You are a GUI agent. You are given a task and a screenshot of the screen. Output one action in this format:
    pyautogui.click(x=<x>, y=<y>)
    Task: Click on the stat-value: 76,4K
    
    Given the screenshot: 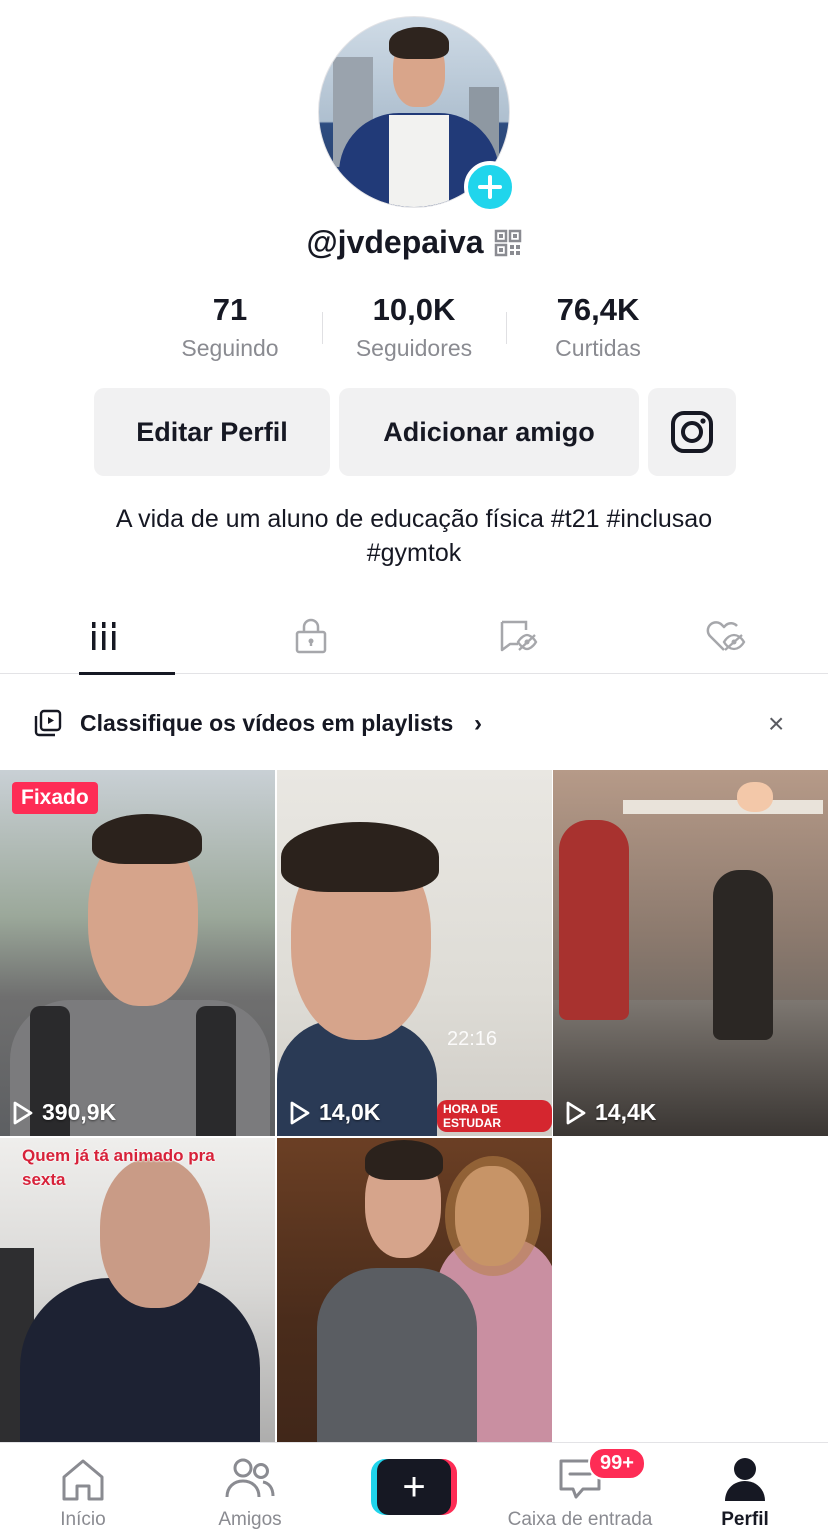 What is the action you would take?
    pyautogui.click(x=598, y=309)
    